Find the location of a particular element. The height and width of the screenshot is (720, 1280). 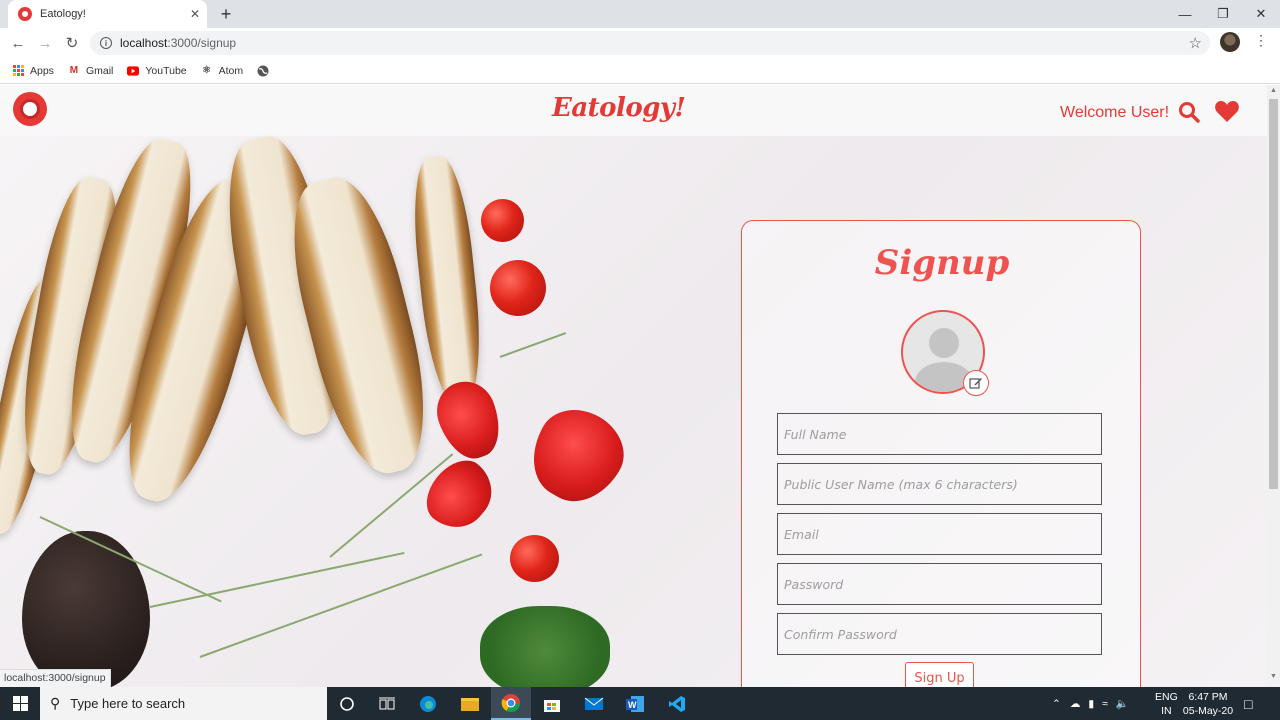

site-info-icon: i is located at coordinates (106, 43).